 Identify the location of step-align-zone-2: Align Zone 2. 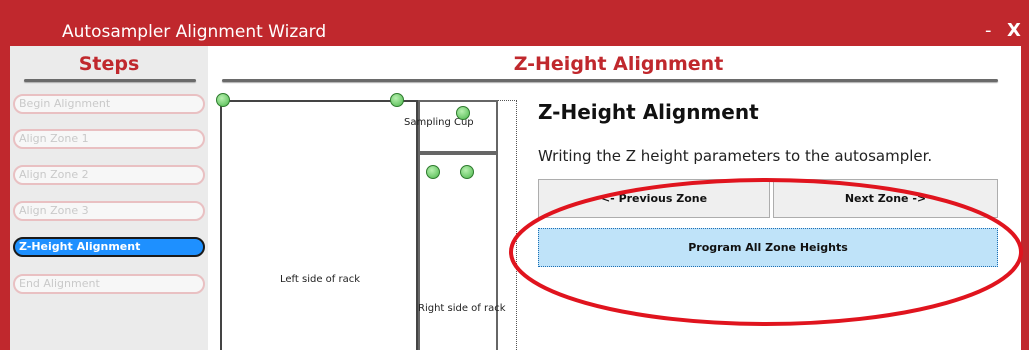
(109, 175).